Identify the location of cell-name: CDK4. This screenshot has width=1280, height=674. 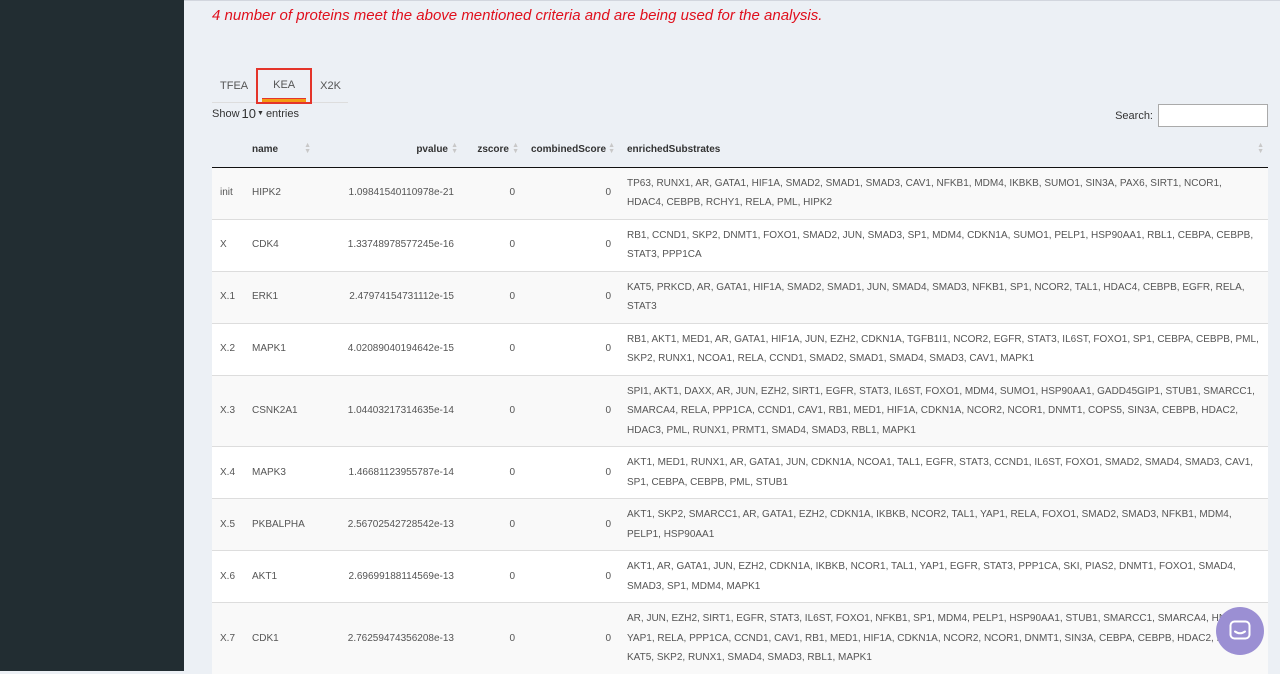
(279, 244).